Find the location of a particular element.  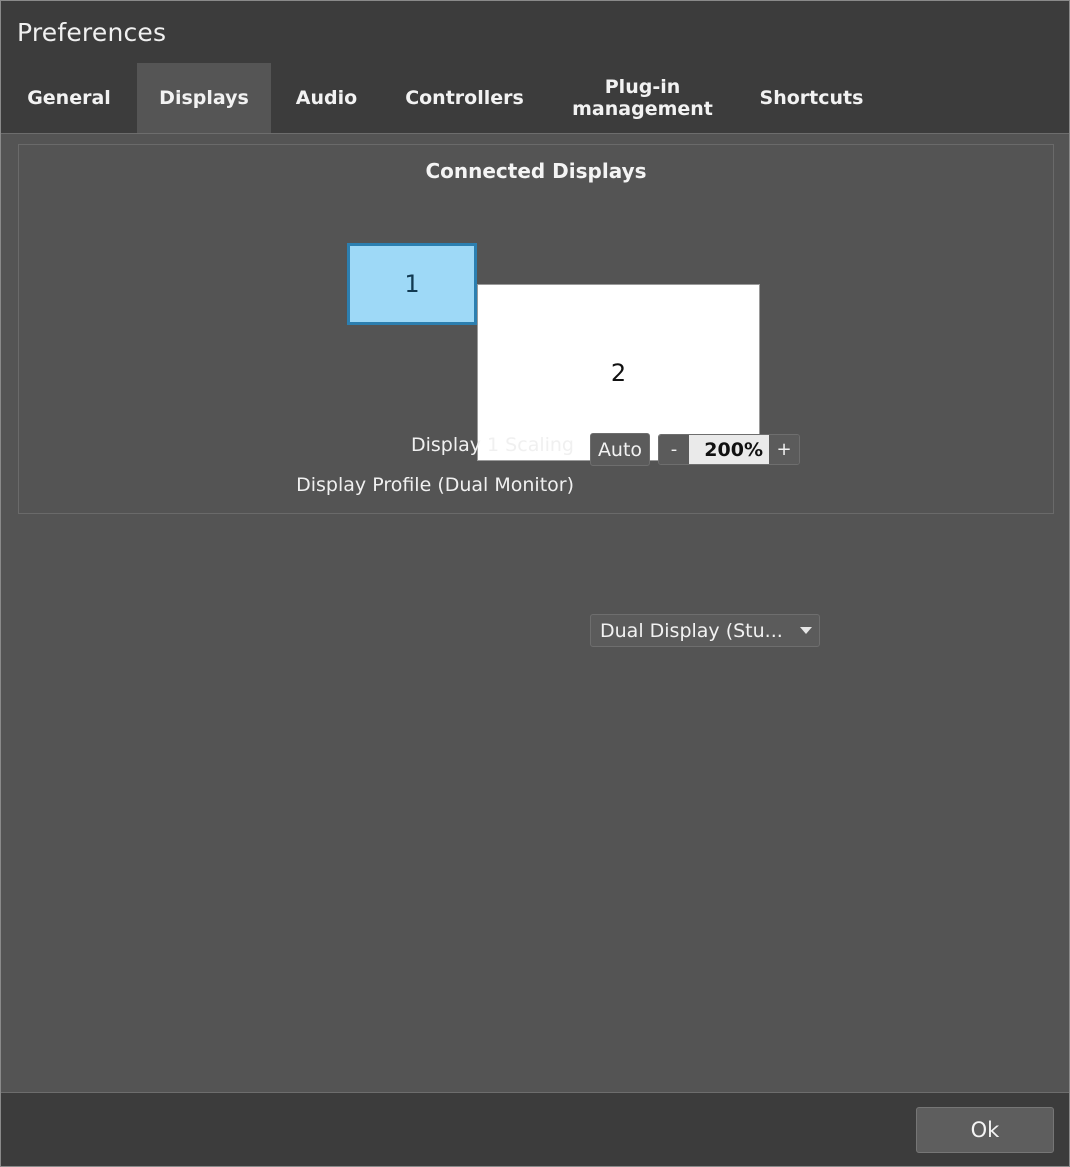

scaling-increment-button: + is located at coordinates (784, 449).